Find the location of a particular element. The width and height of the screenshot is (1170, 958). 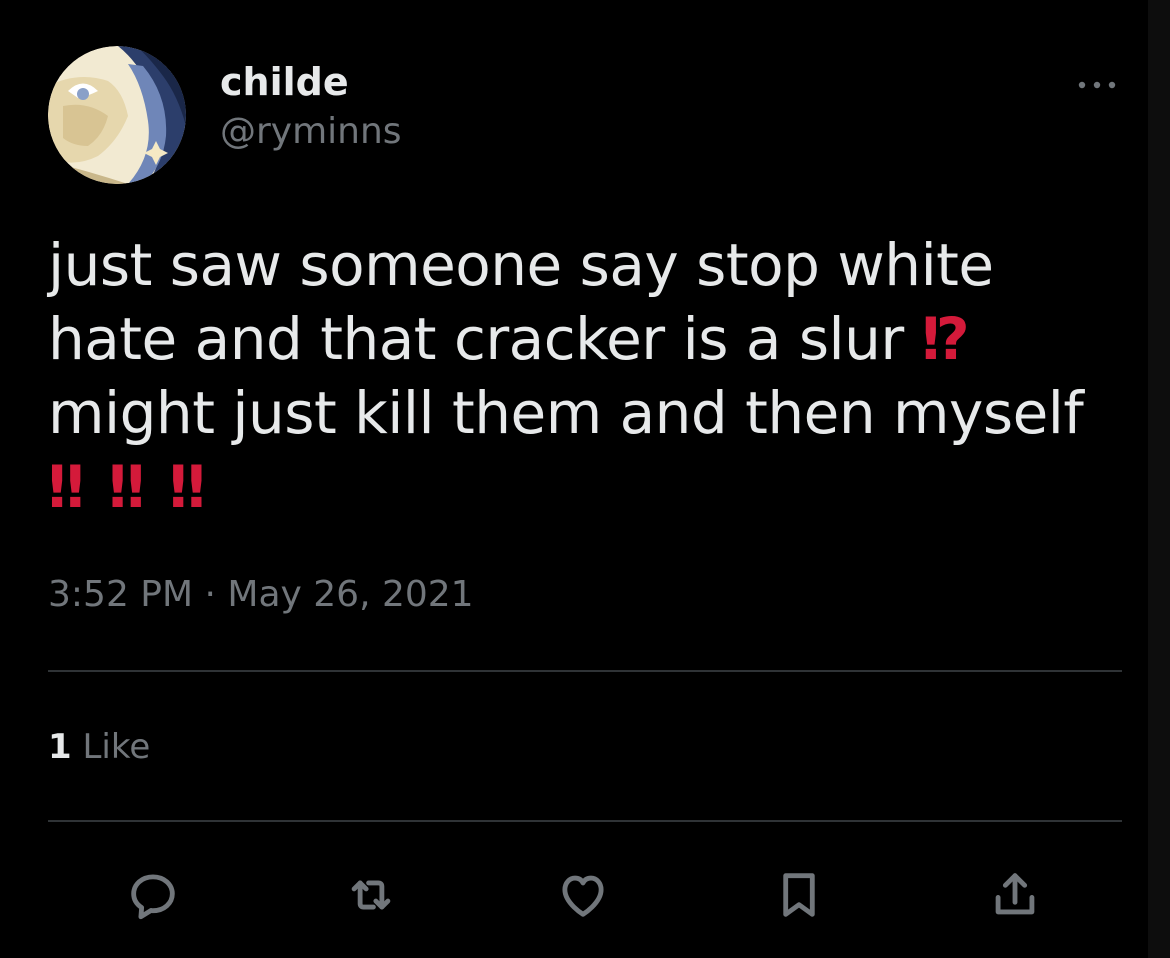

more-options-button is located at coordinates (1097, 85).